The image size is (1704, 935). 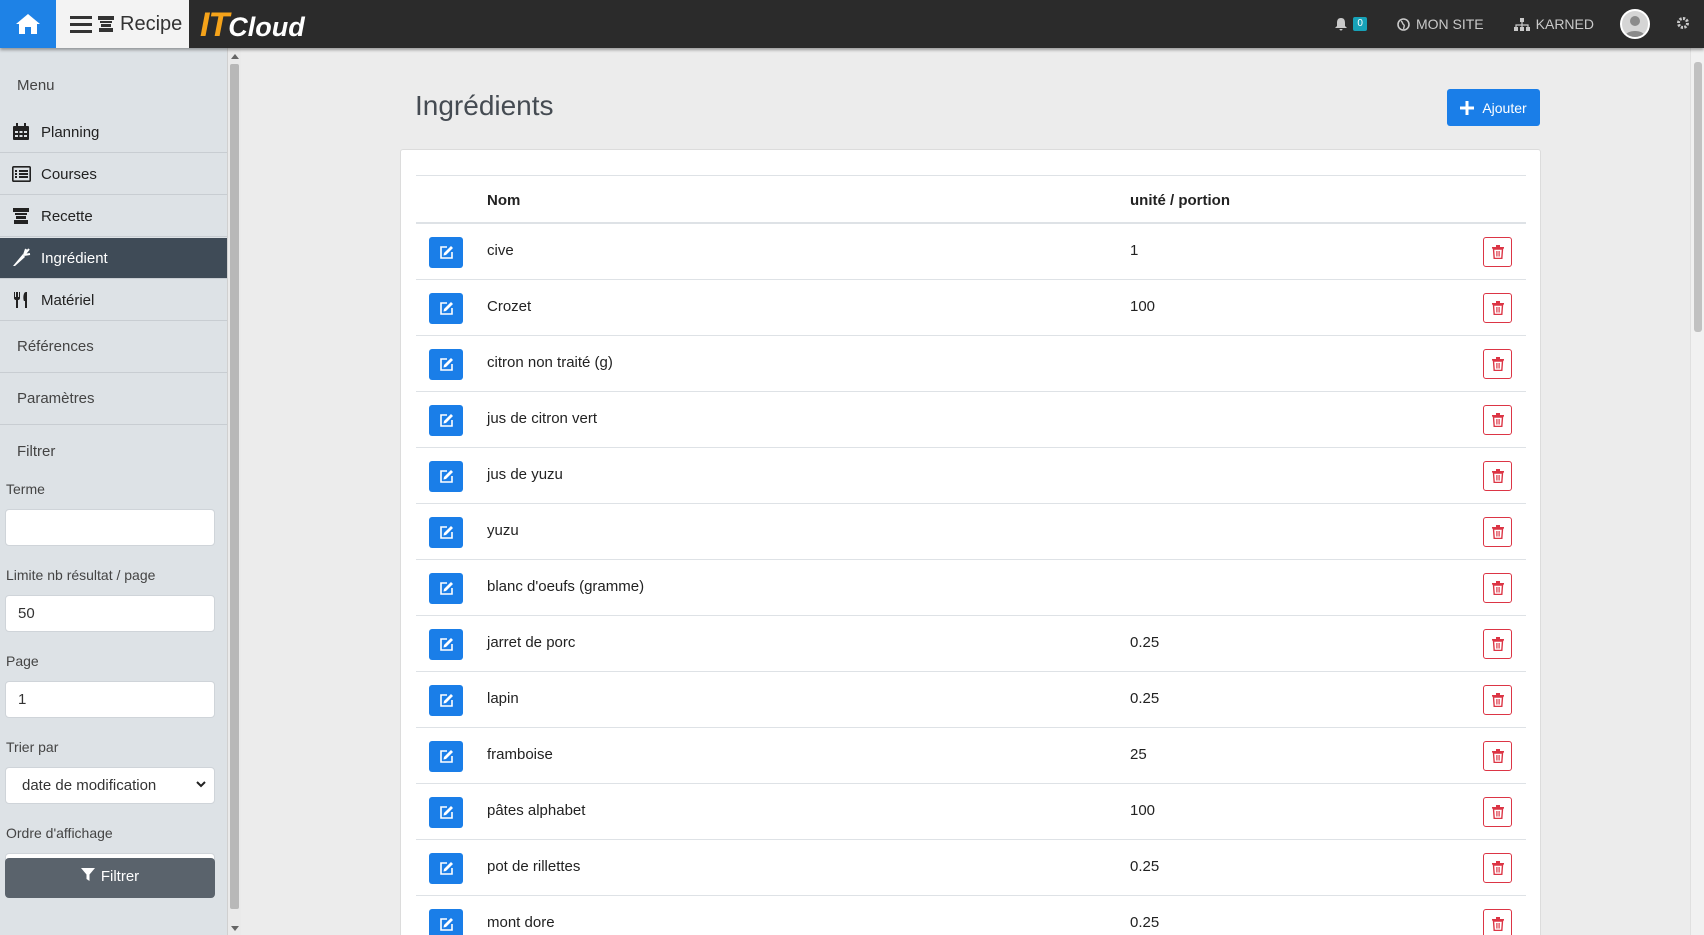 What do you see at coordinates (1698, 197) in the screenshot?
I see `page-scroll-thumb` at bounding box center [1698, 197].